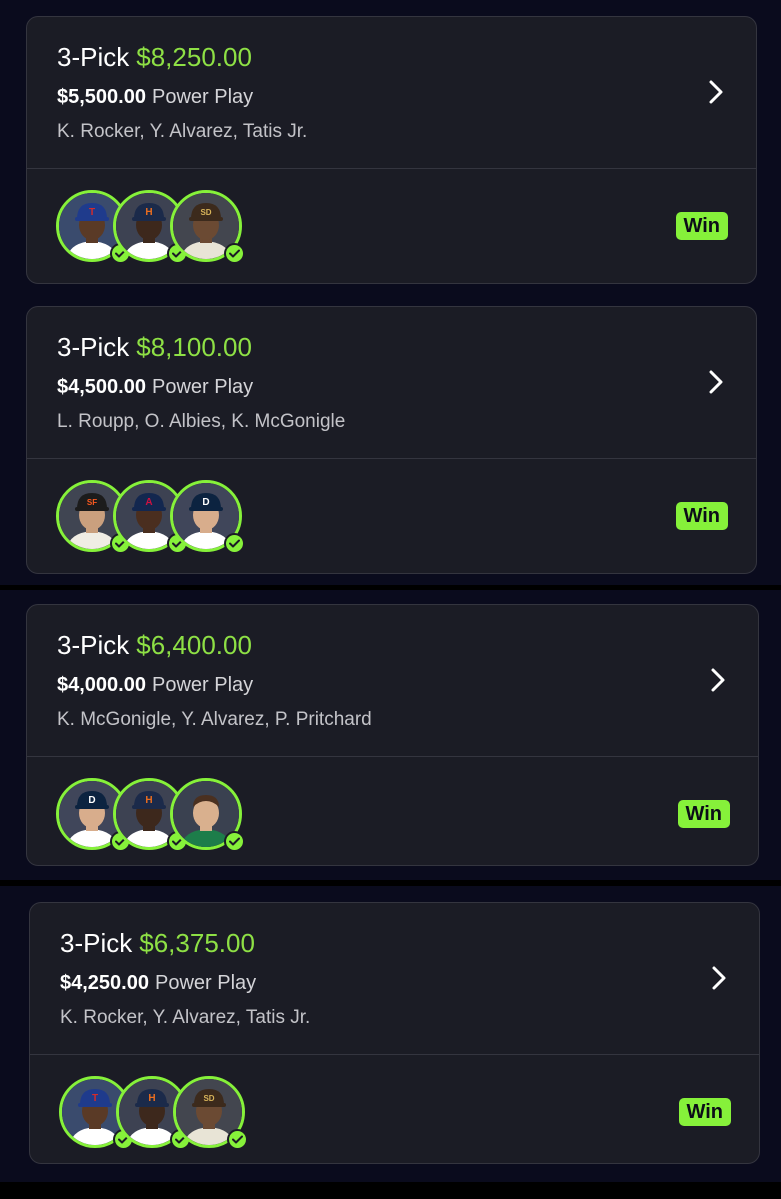 The image size is (781, 1199). Describe the element at coordinates (101, 97) in the screenshot. I see `entry-amount: $5,500.00` at that location.